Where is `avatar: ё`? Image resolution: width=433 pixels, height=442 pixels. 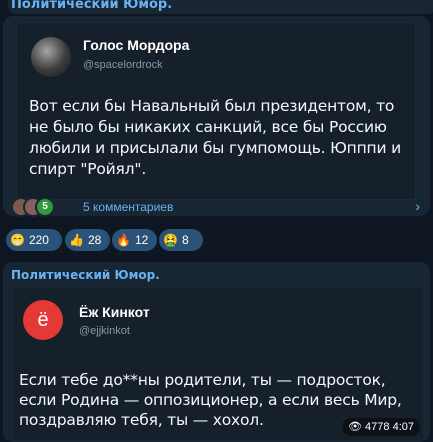
avatar: ё is located at coordinates (43, 320).